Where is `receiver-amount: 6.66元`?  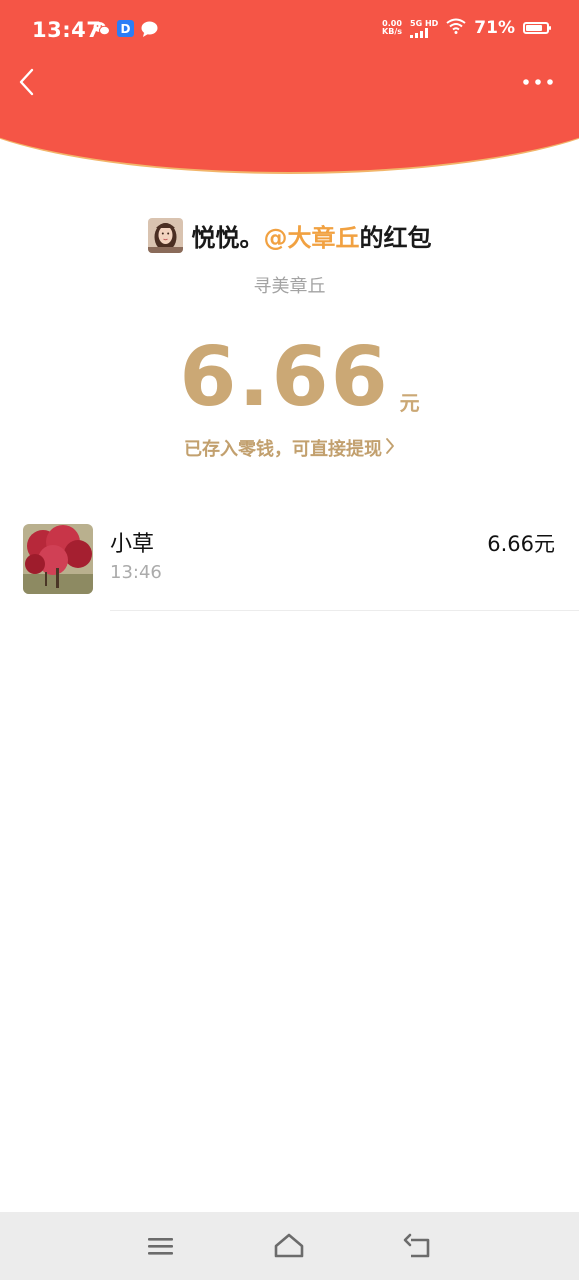 receiver-amount: 6.66元 is located at coordinates (521, 544).